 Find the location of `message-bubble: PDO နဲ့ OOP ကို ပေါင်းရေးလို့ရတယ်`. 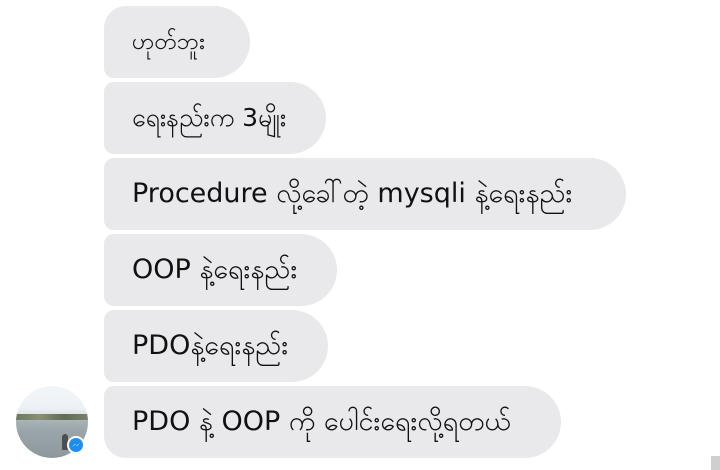

message-bubble: PDO နဲ့ OOP ကို ပေါင်းရေးလို့ရတယ် is located at coordinates (332, 422).